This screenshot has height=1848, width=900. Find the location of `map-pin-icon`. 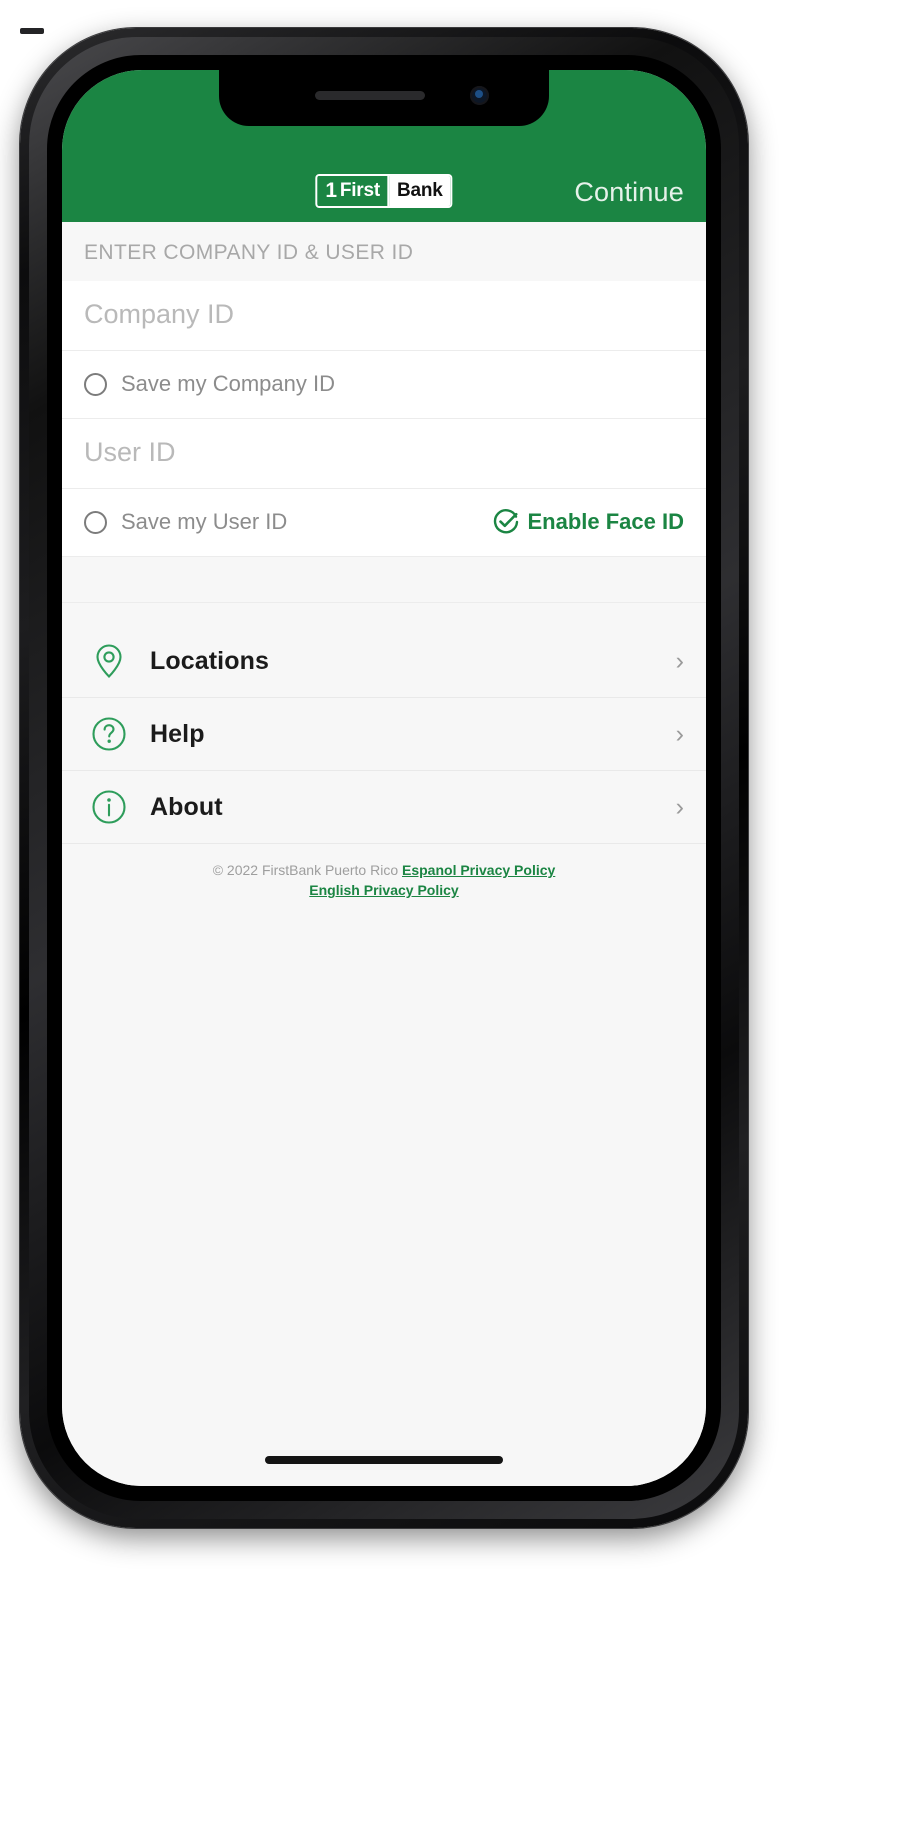

map-pin-icon is located at coordinates (109, 661).